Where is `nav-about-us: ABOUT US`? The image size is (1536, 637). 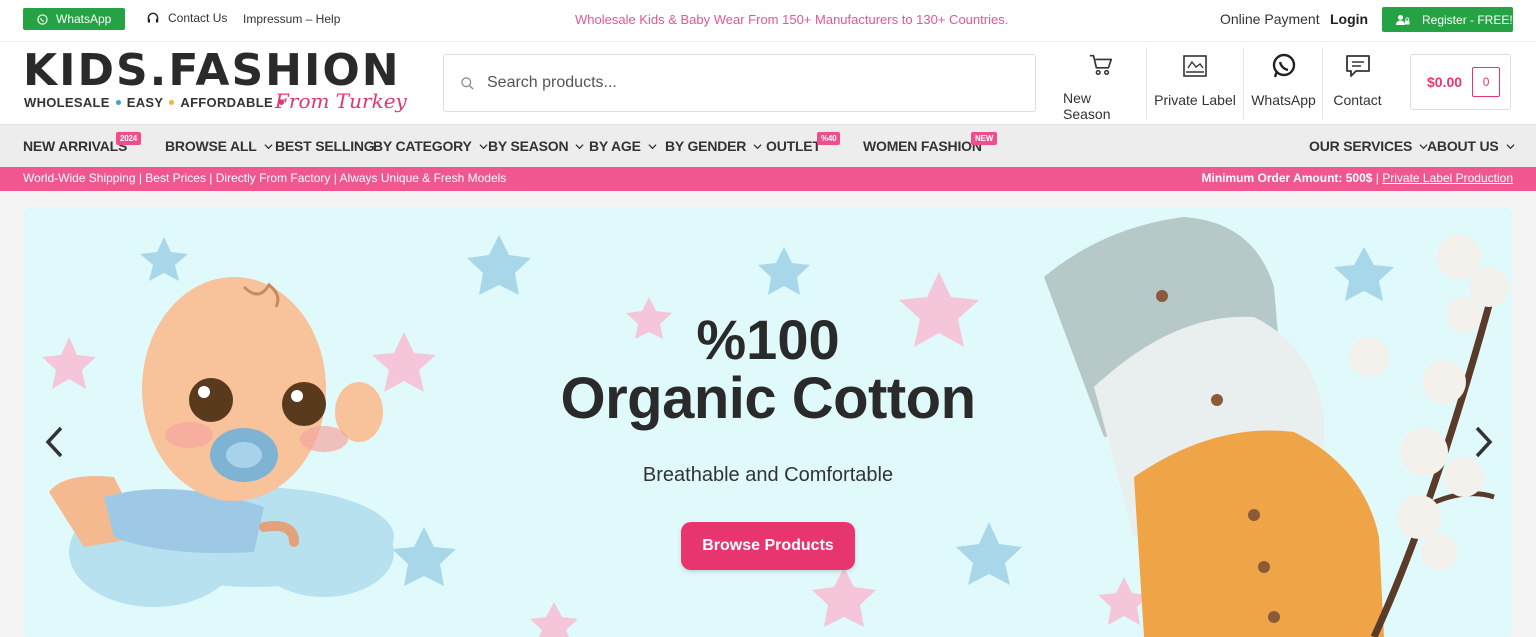
nav-about-us: ABOUT US is located at coordinates (1471, 146).